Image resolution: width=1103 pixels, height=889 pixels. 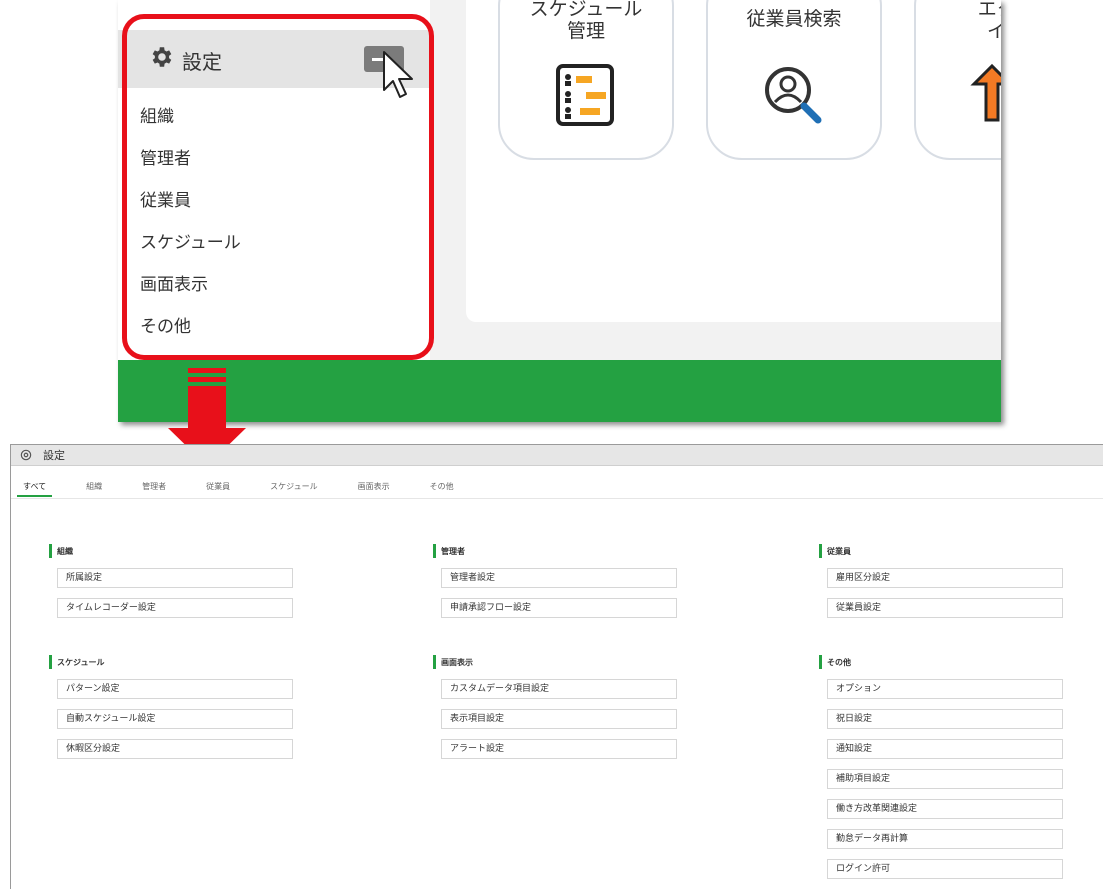 I want to click on setting-item: 管理者設定, so click(x=559, y=578).